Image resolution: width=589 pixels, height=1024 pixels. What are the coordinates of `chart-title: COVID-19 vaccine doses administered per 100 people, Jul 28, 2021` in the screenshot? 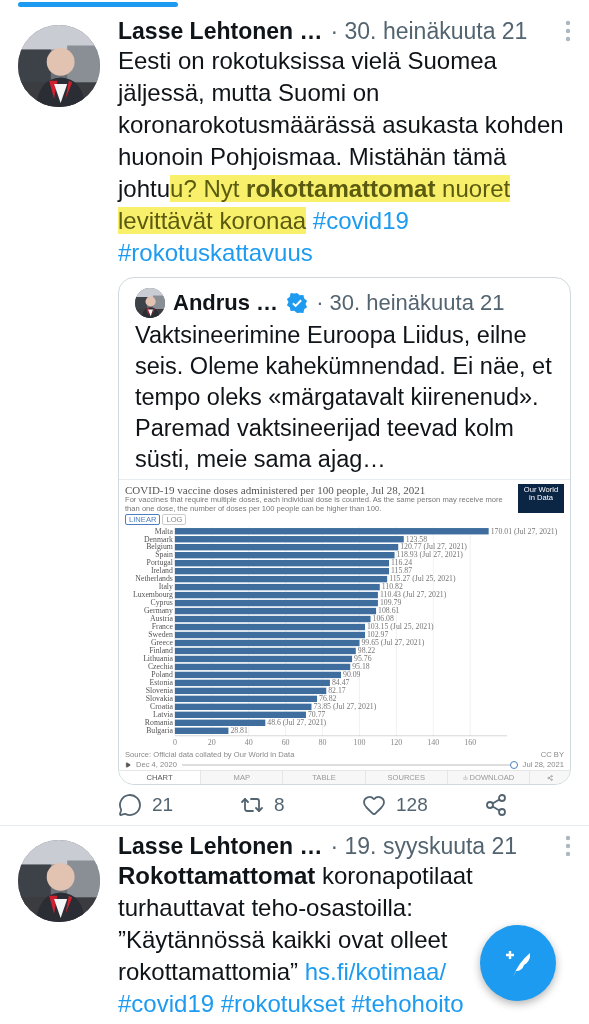 It's located at (276, 490).